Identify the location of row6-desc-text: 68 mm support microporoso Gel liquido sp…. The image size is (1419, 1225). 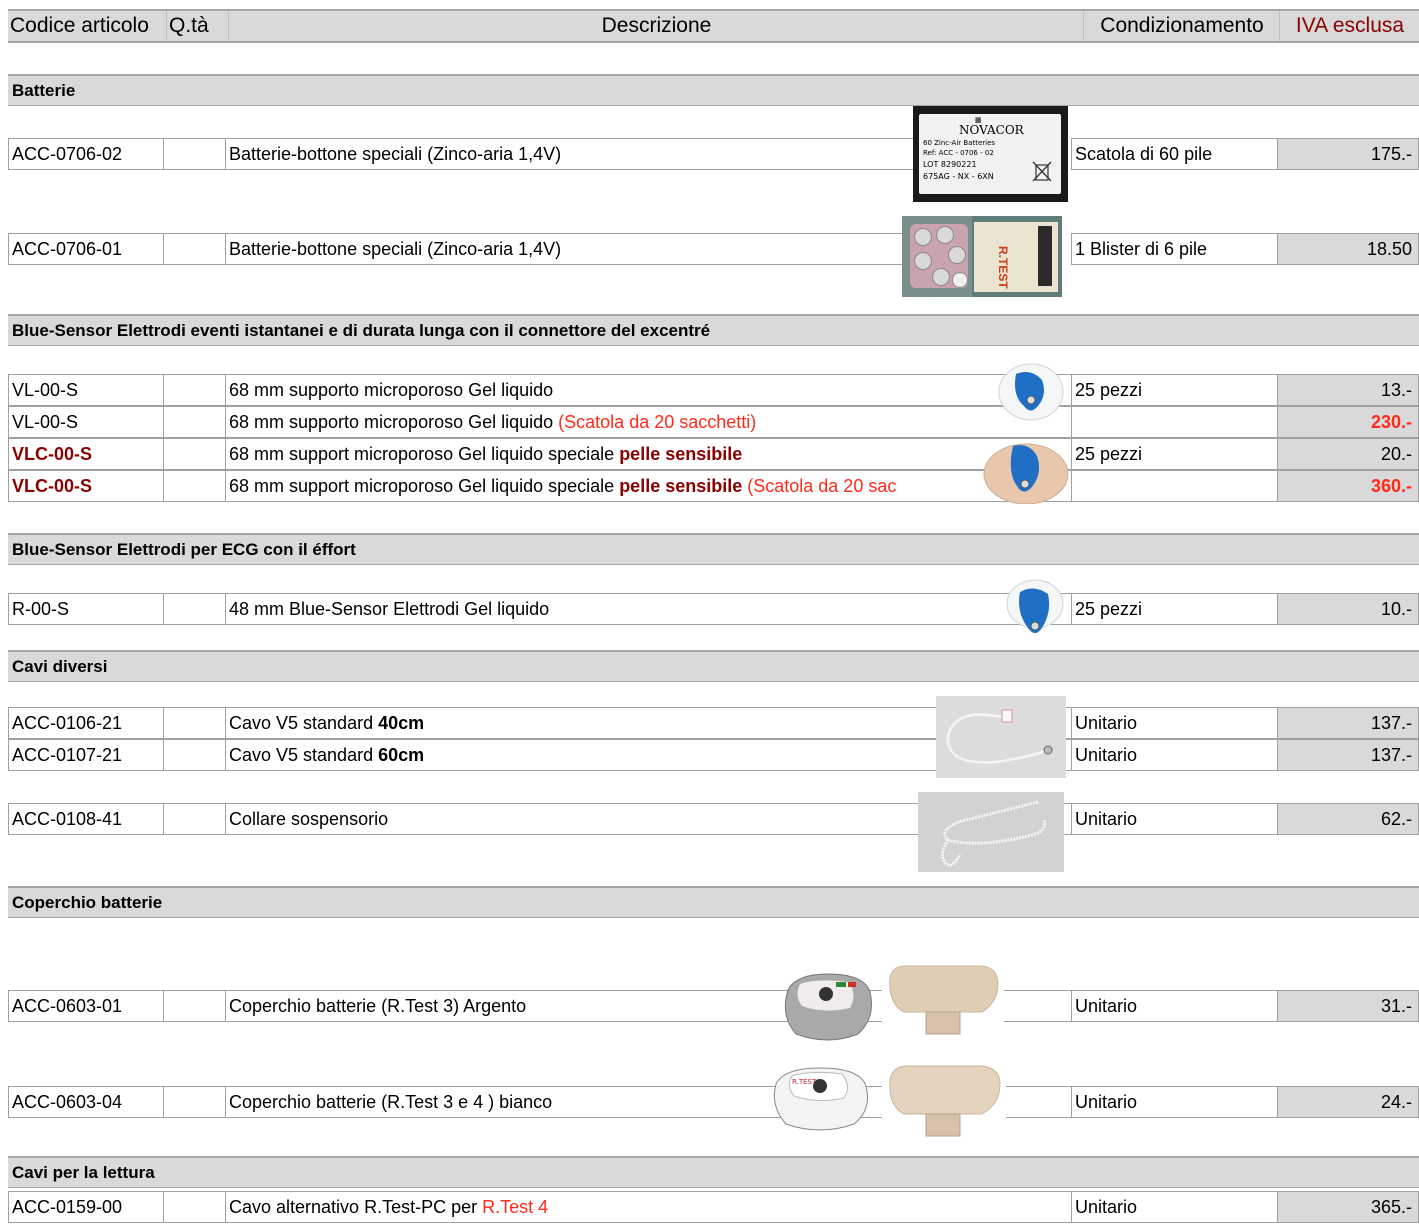
(424, 486).